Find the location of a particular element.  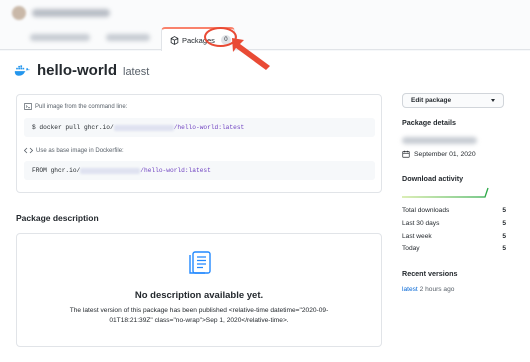

recent-version-item: latest 2 hours ago is located at coordinates (428, 289).